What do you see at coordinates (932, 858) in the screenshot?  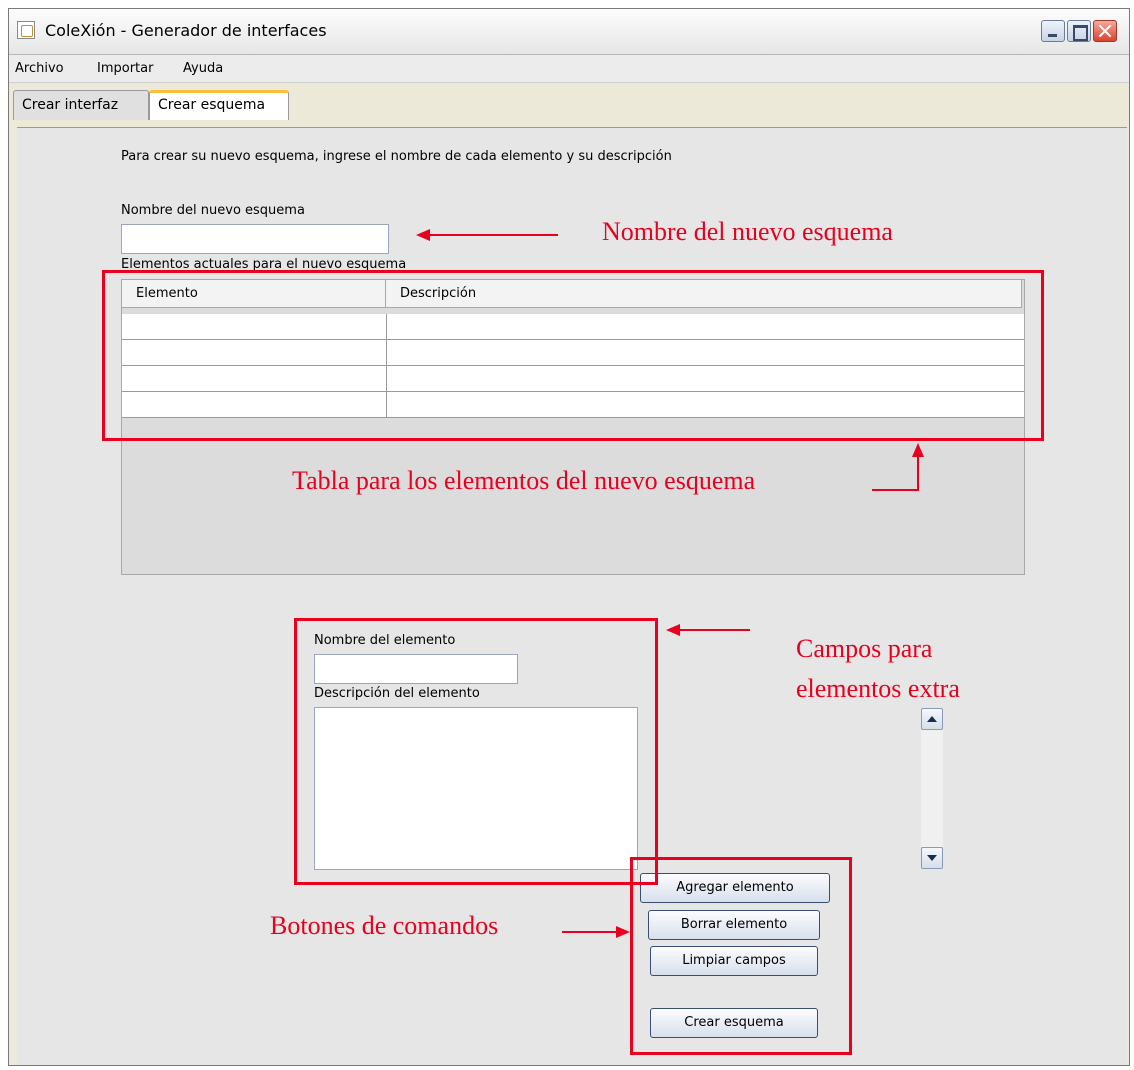 I see `scroll-down-arrow-icon` at bounding box center [932, 858].